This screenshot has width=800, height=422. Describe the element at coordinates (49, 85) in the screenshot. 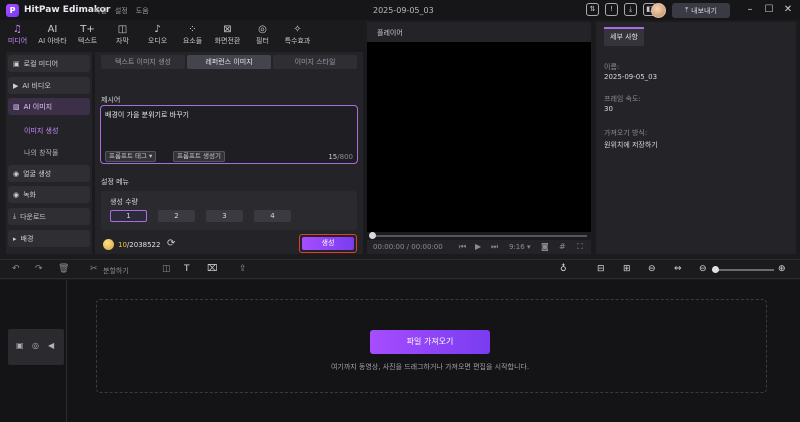

I see `sidebar-item-ai-video: ▶ AI 비디오` at that location.